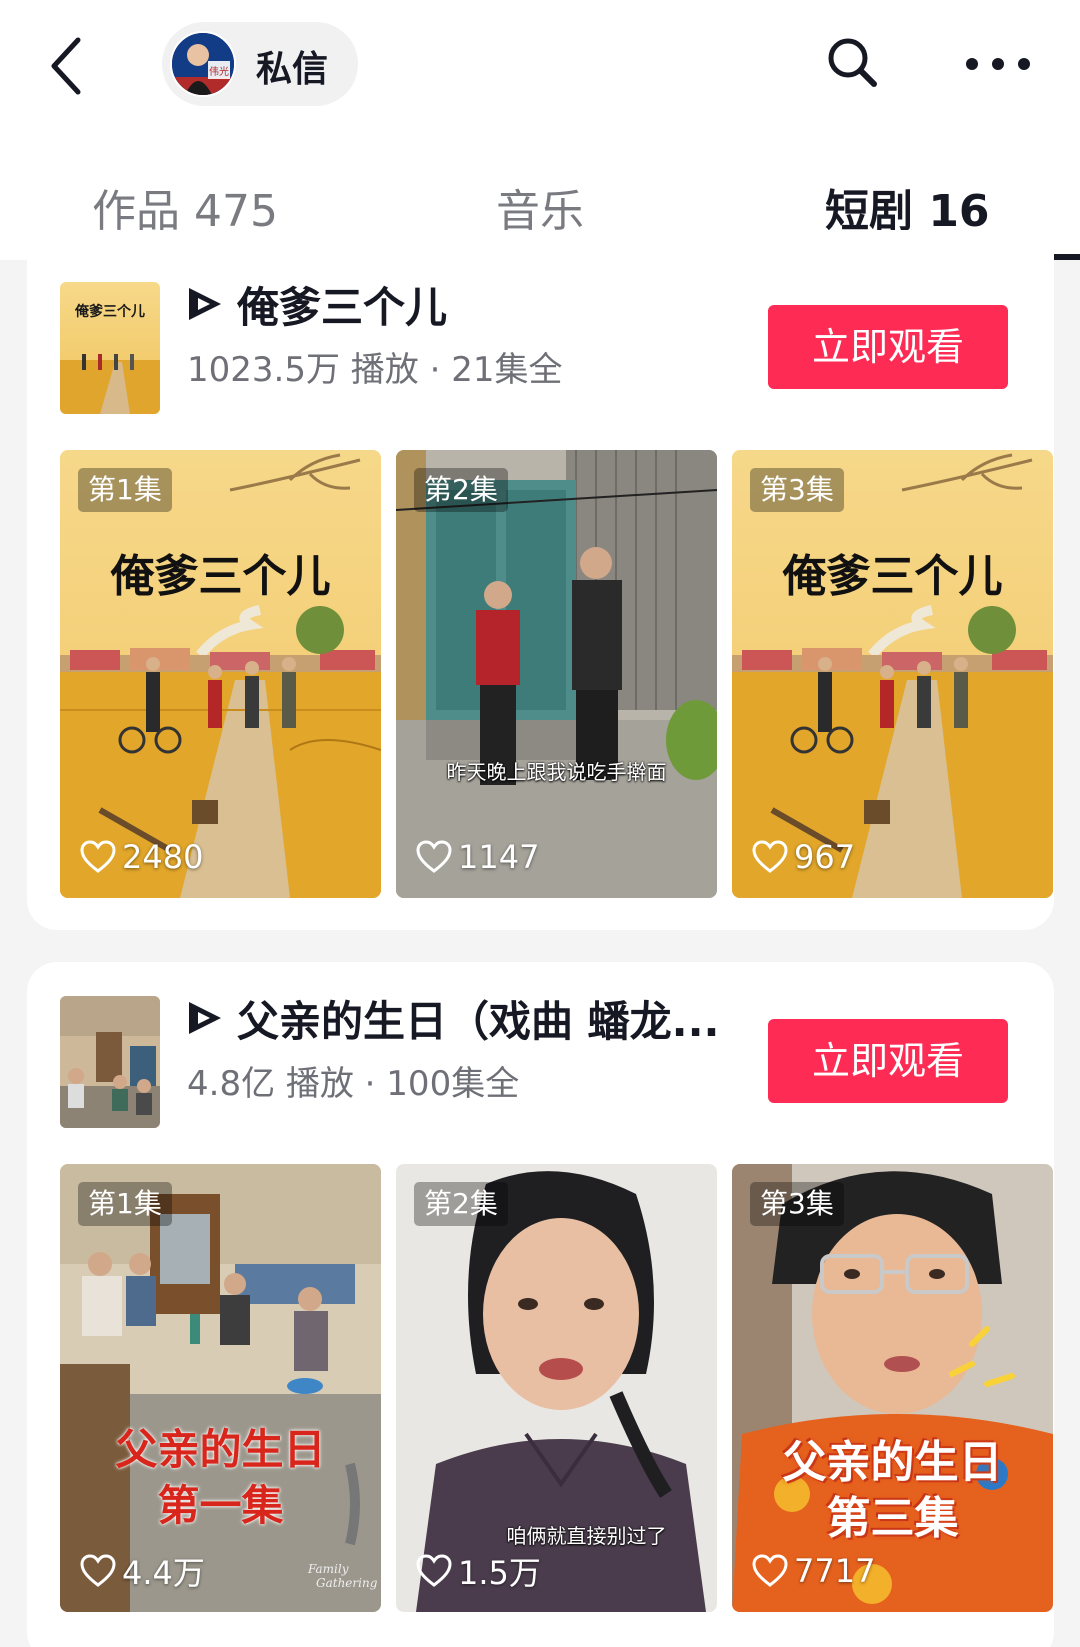  What do you see at coordinates (892, 1518) in the screenshot?
I see `poster-episode: 第三集` at bounding box center [892, 1518].